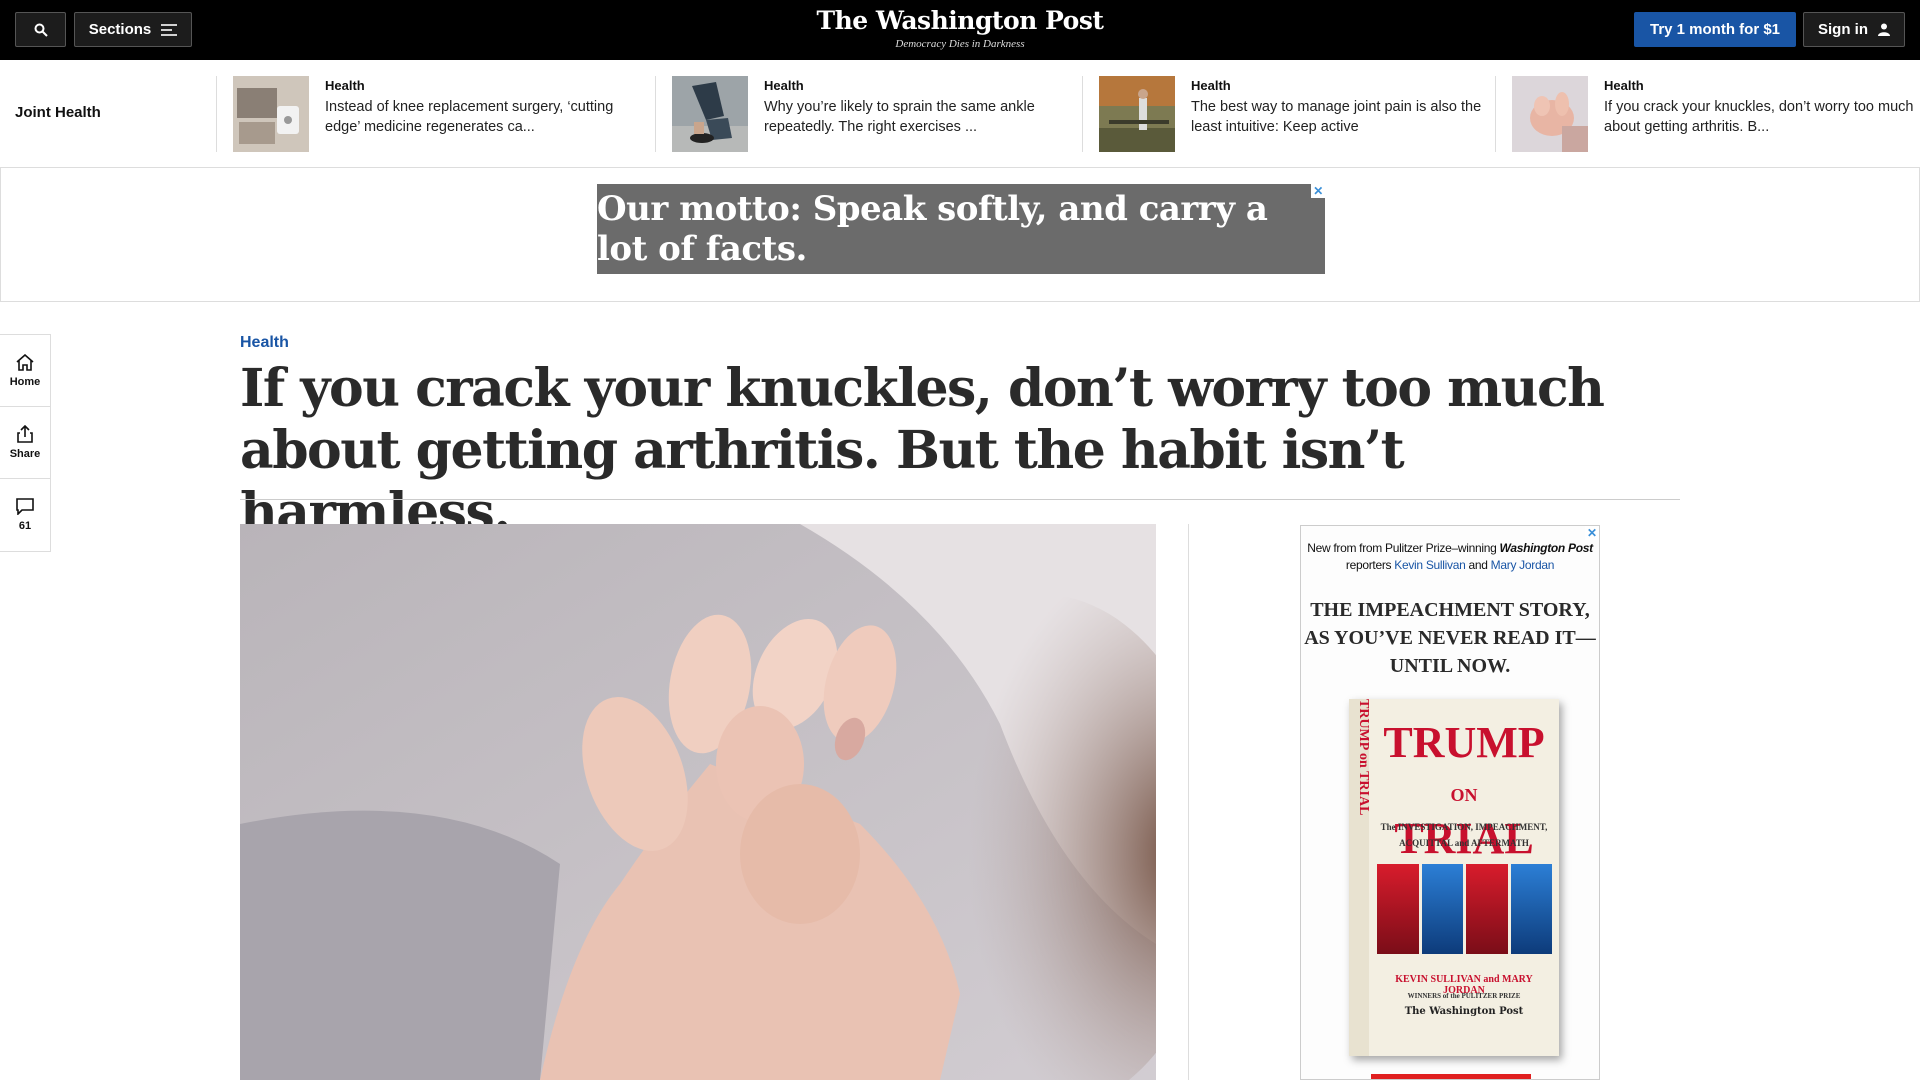 The height and width of the screenshot is (1080, 1920). Describe the element at coordinates (1715, 29) in the screenshot. I see `subscribe-trial-button: Try 1 month for $1` at that location.